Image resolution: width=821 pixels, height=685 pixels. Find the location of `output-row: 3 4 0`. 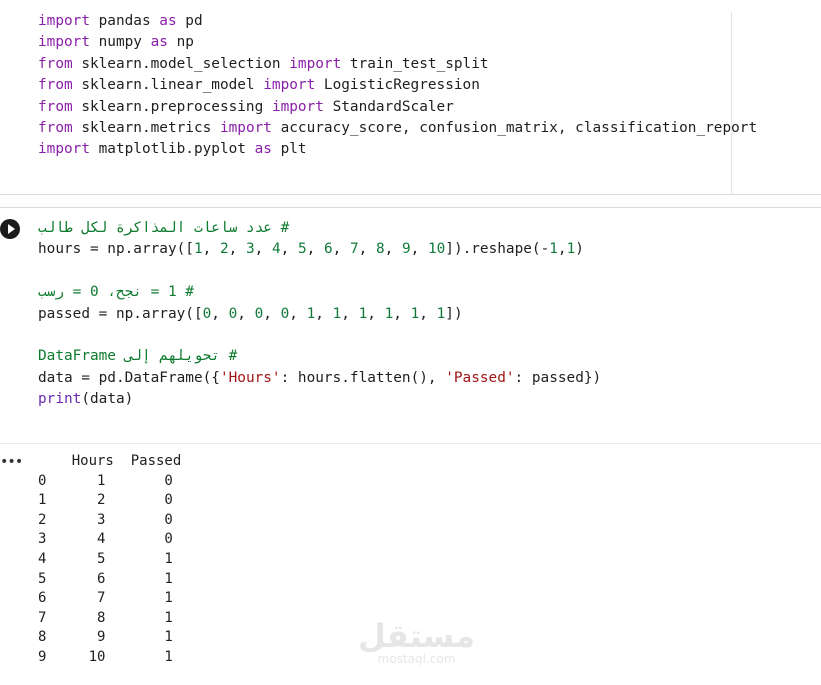

output-row: 3 4 0 is located at coordinates (105, 539).